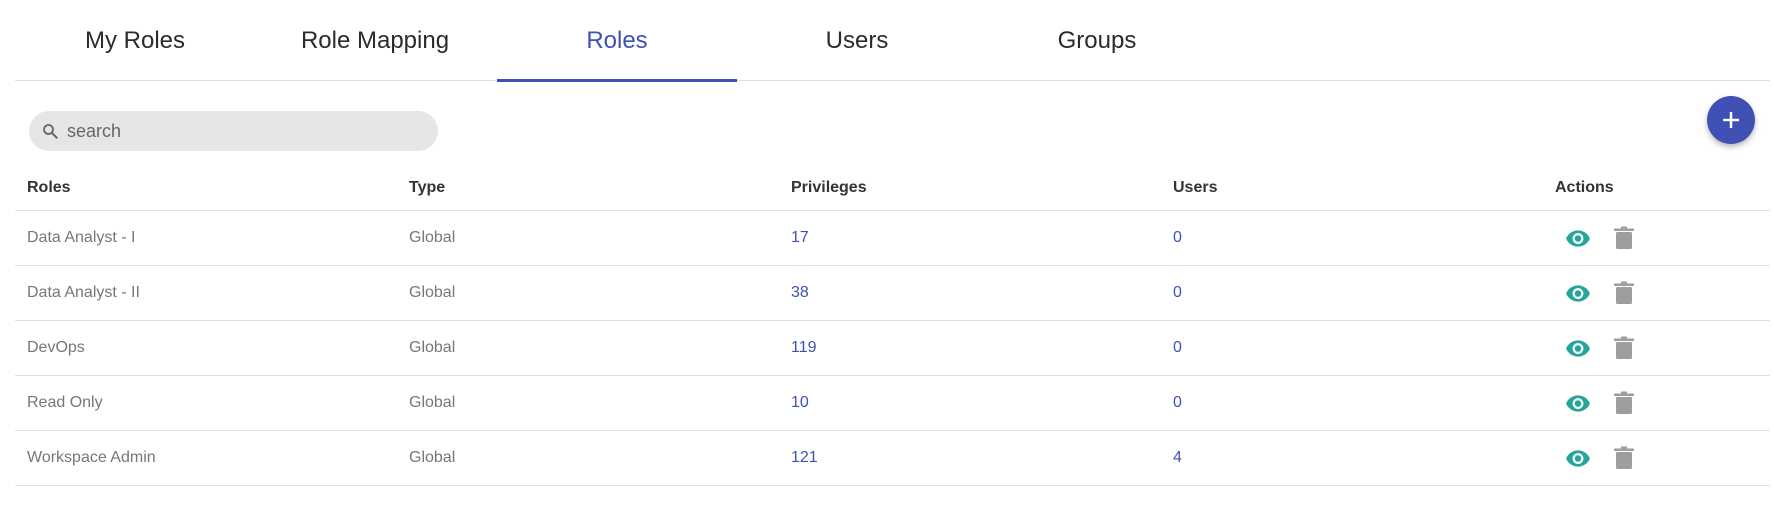 Image resolution: width=1774 pixels, height=517 pixels. Describe the element at coordinates (800, 238) in the screenshot. I see `privileges-count-link: 17` at that location.